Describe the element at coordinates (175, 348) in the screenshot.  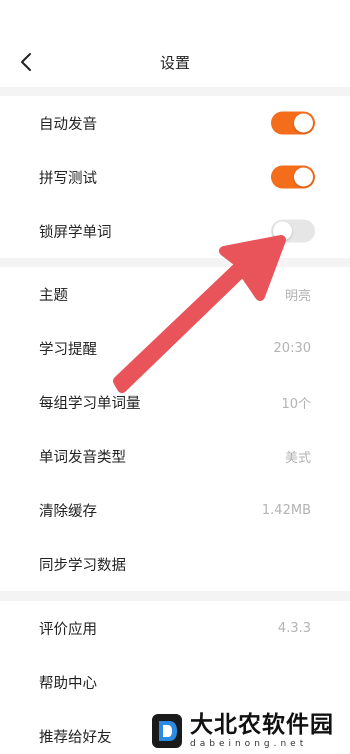
I see `setting-row-study-reminder: 学习提醒 20:30` at that location.